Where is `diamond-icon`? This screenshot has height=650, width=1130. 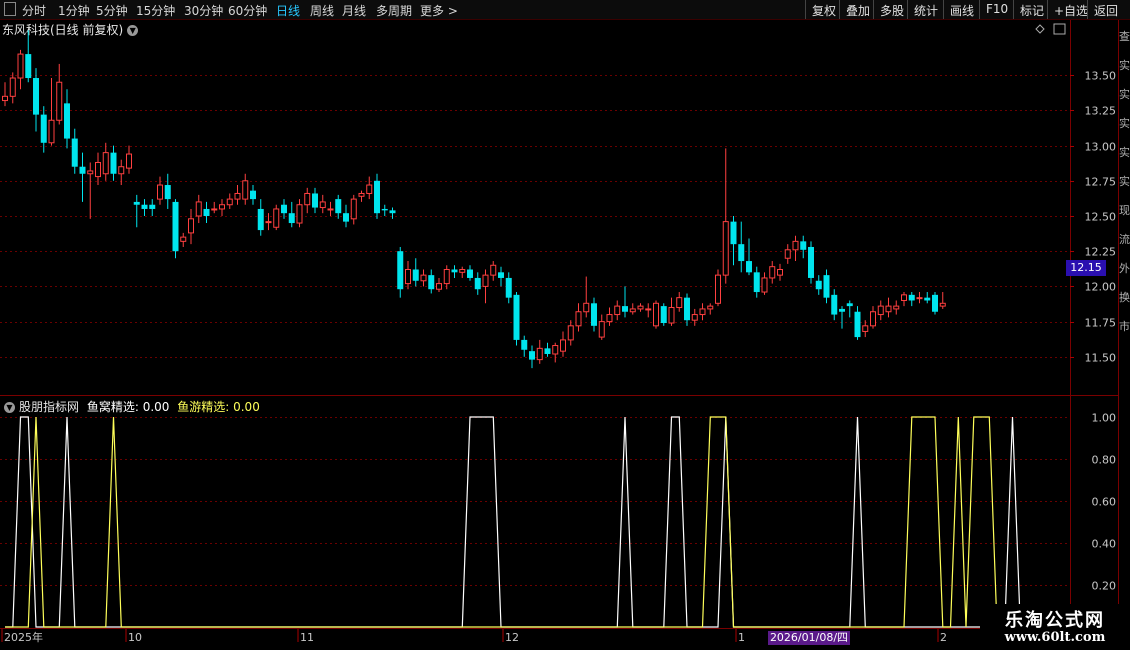 diamond-icon is located at coordinates (1040, 29).